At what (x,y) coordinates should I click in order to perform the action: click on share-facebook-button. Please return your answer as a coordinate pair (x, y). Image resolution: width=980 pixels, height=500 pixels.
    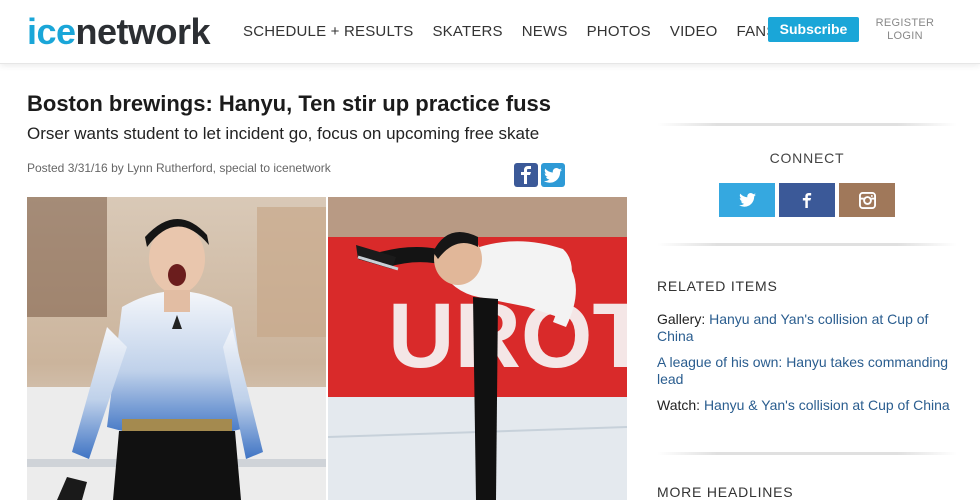
    Looking at the image, I should click on (526, 175).